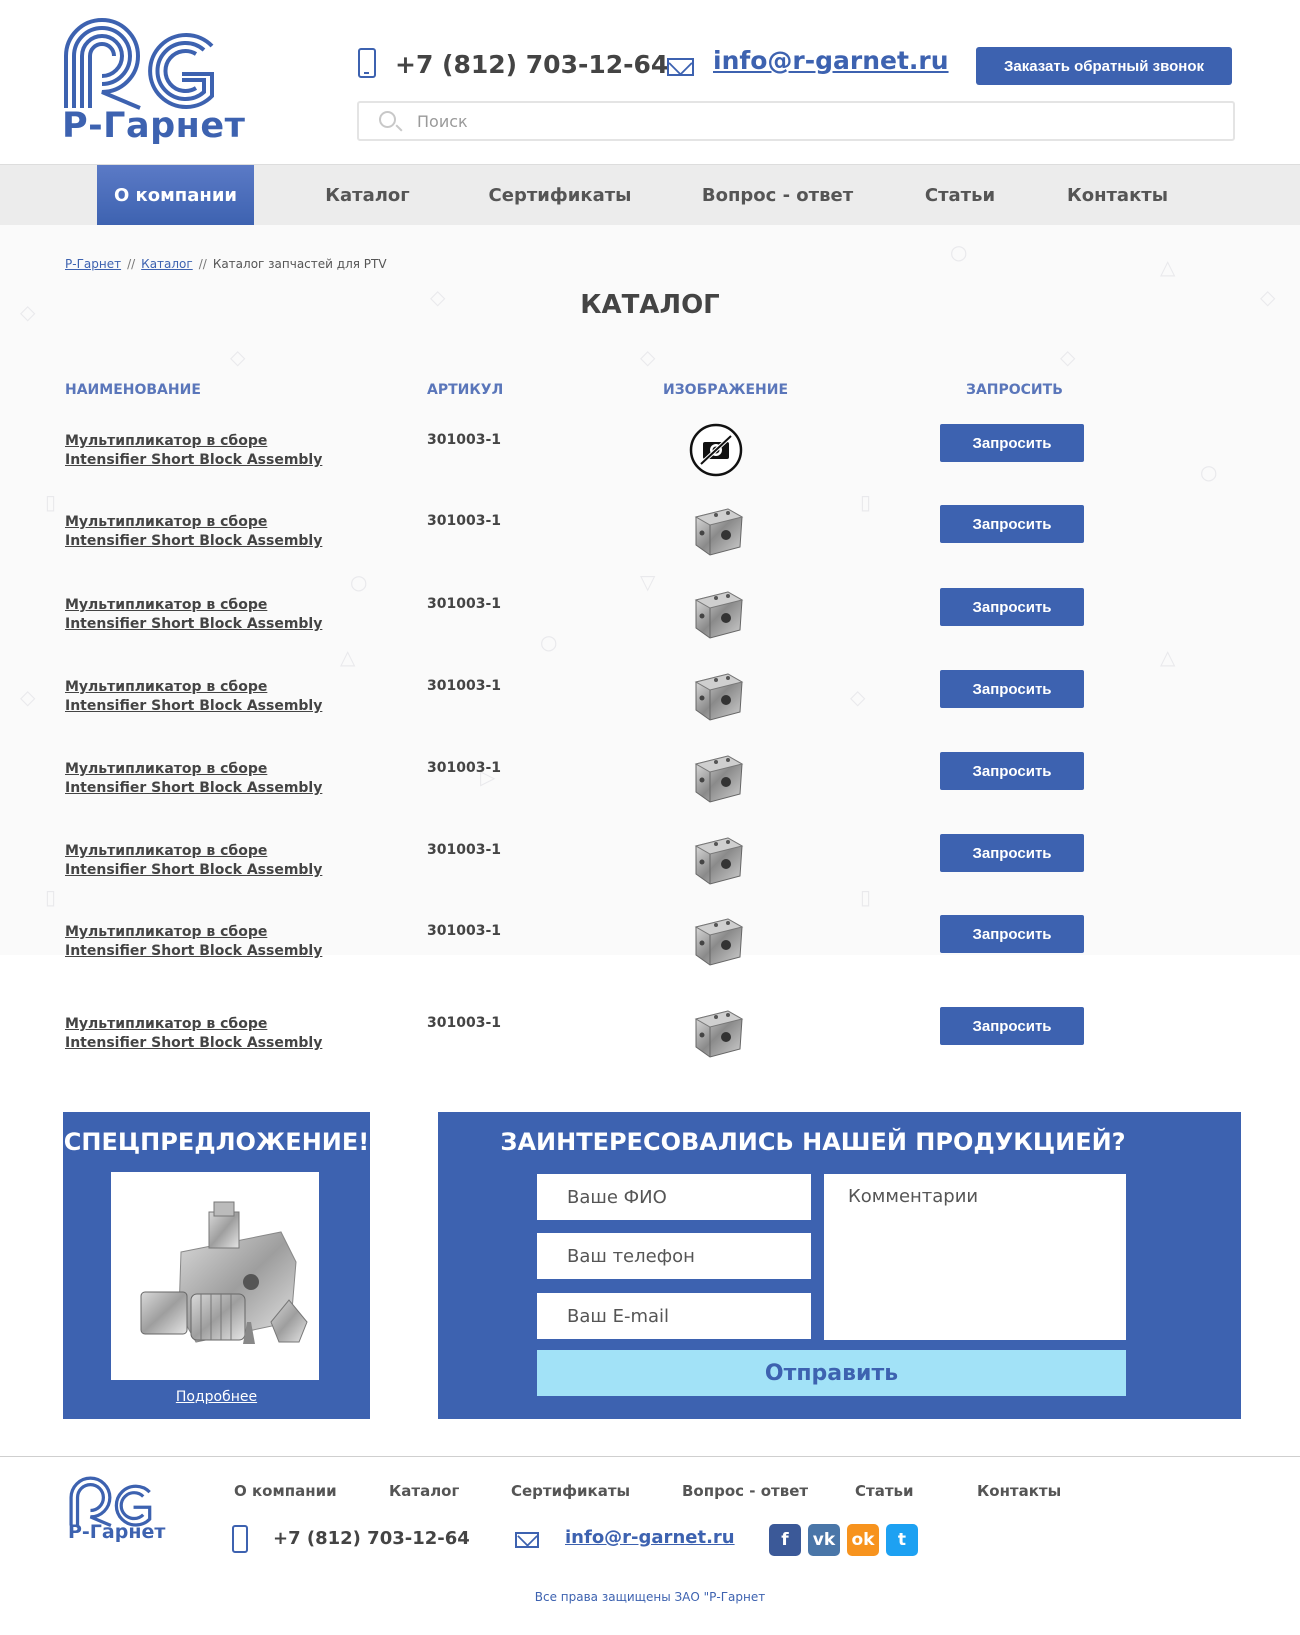 This screenshot has height=1635, width=1300. Describe the element at coordinates (531, 64) in the screenshot. I see `header-phone: +7 (812) 703-12-64` at that location.